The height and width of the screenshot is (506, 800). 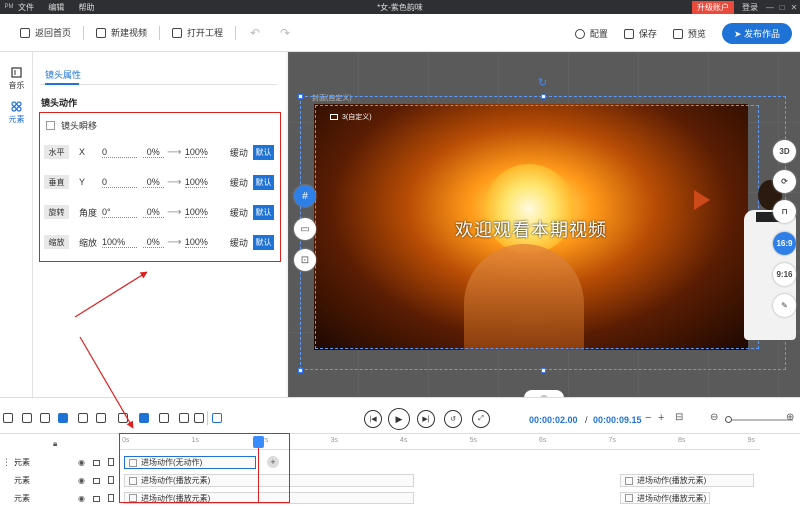 What do you see at coordinates (305, 196) in the screenshot?
I see `grid-toggle-icon: #` at bounding box center [305, 196].